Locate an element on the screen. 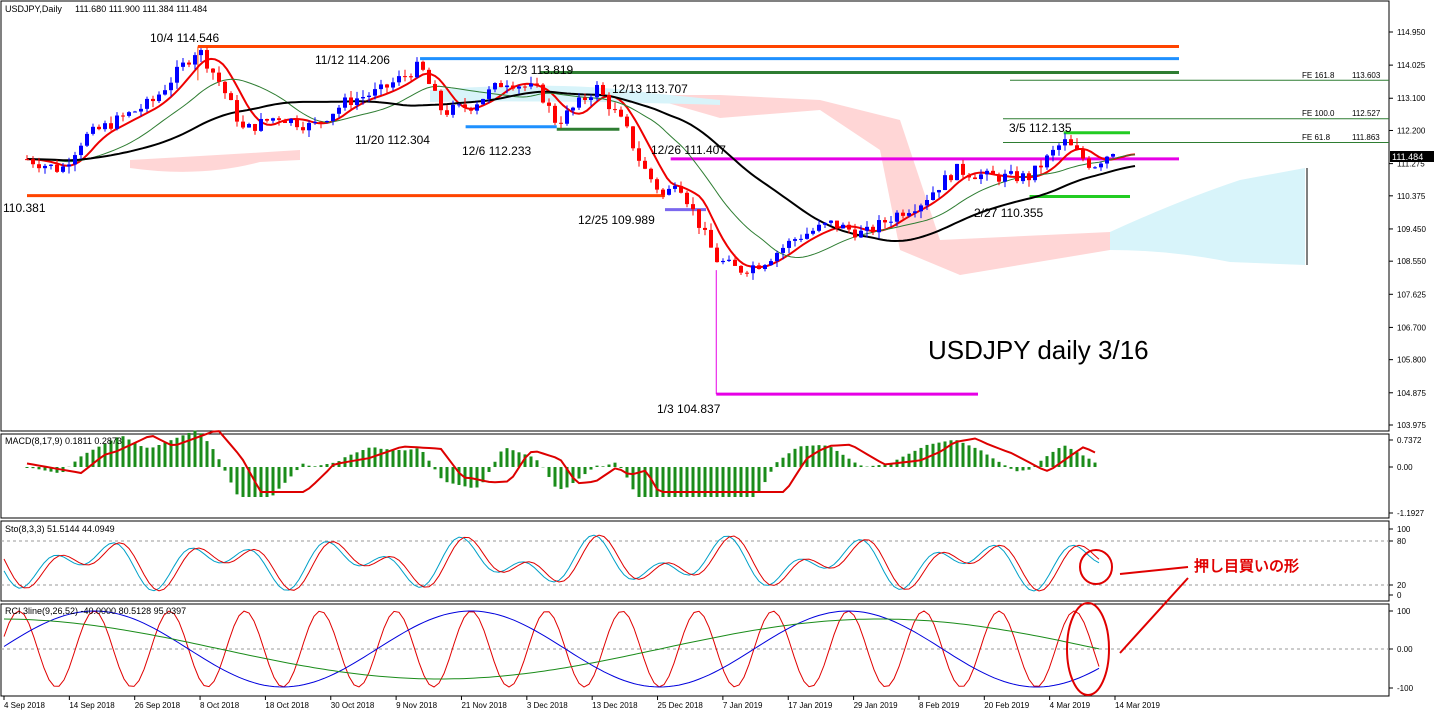  annotation-low-feb27: 2/27 110.355 is located at coordinates (1009, 213).